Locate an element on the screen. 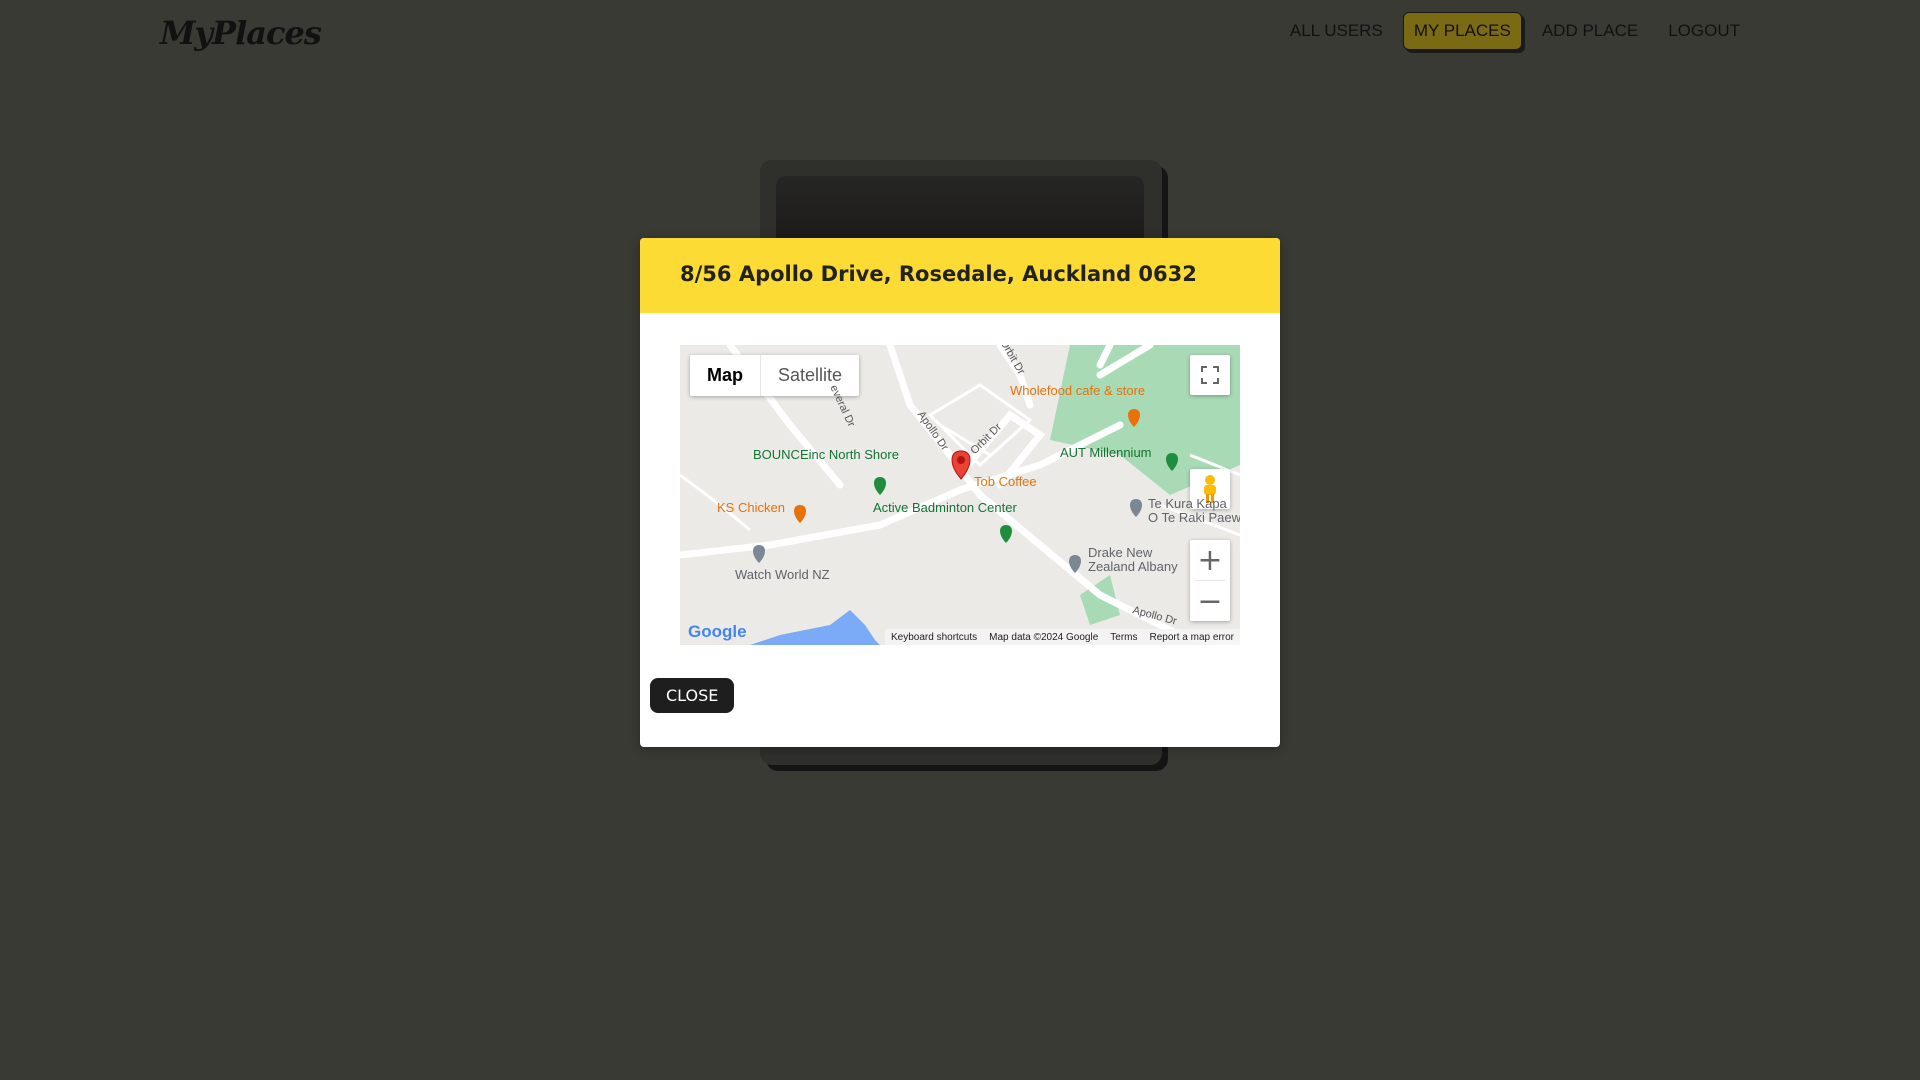  keyboard-shortcuts-link: Keyboard shortcuts is located at coordinates (934, 637).